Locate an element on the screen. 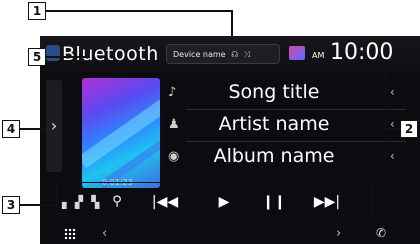  shuffle-icon: ⤨ is located at coordinates (247, 54).